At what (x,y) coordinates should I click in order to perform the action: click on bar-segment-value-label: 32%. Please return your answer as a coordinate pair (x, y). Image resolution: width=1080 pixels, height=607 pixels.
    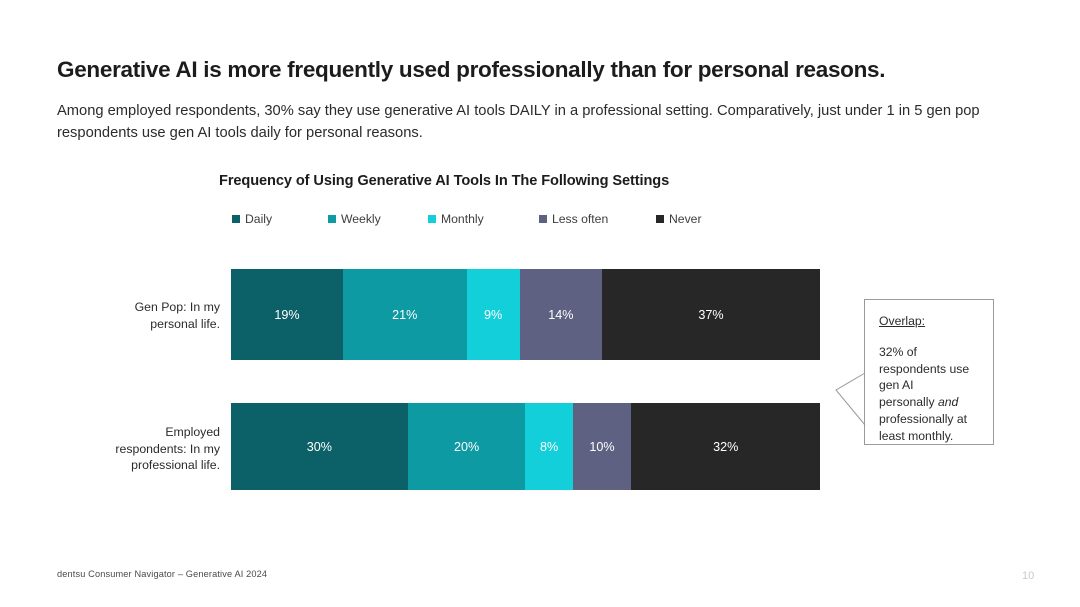
    Looking at the image, I should click on (726, 446).